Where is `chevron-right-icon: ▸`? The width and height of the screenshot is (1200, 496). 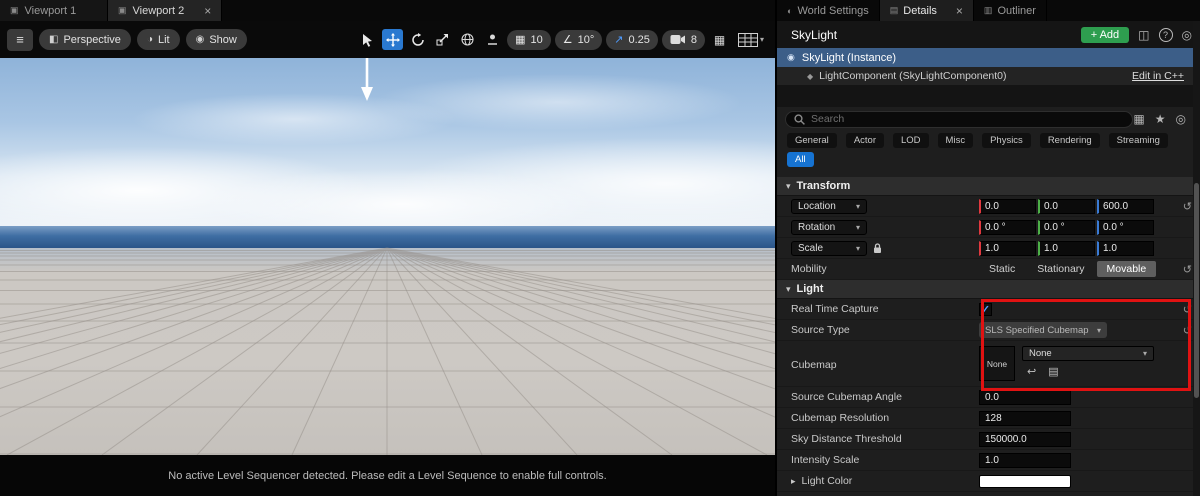 chevron-right-icon: ▸ is located at coordinates (793, 481).